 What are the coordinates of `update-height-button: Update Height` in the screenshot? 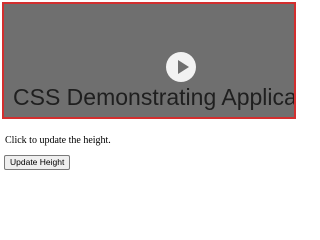 It's located at (37, 162).